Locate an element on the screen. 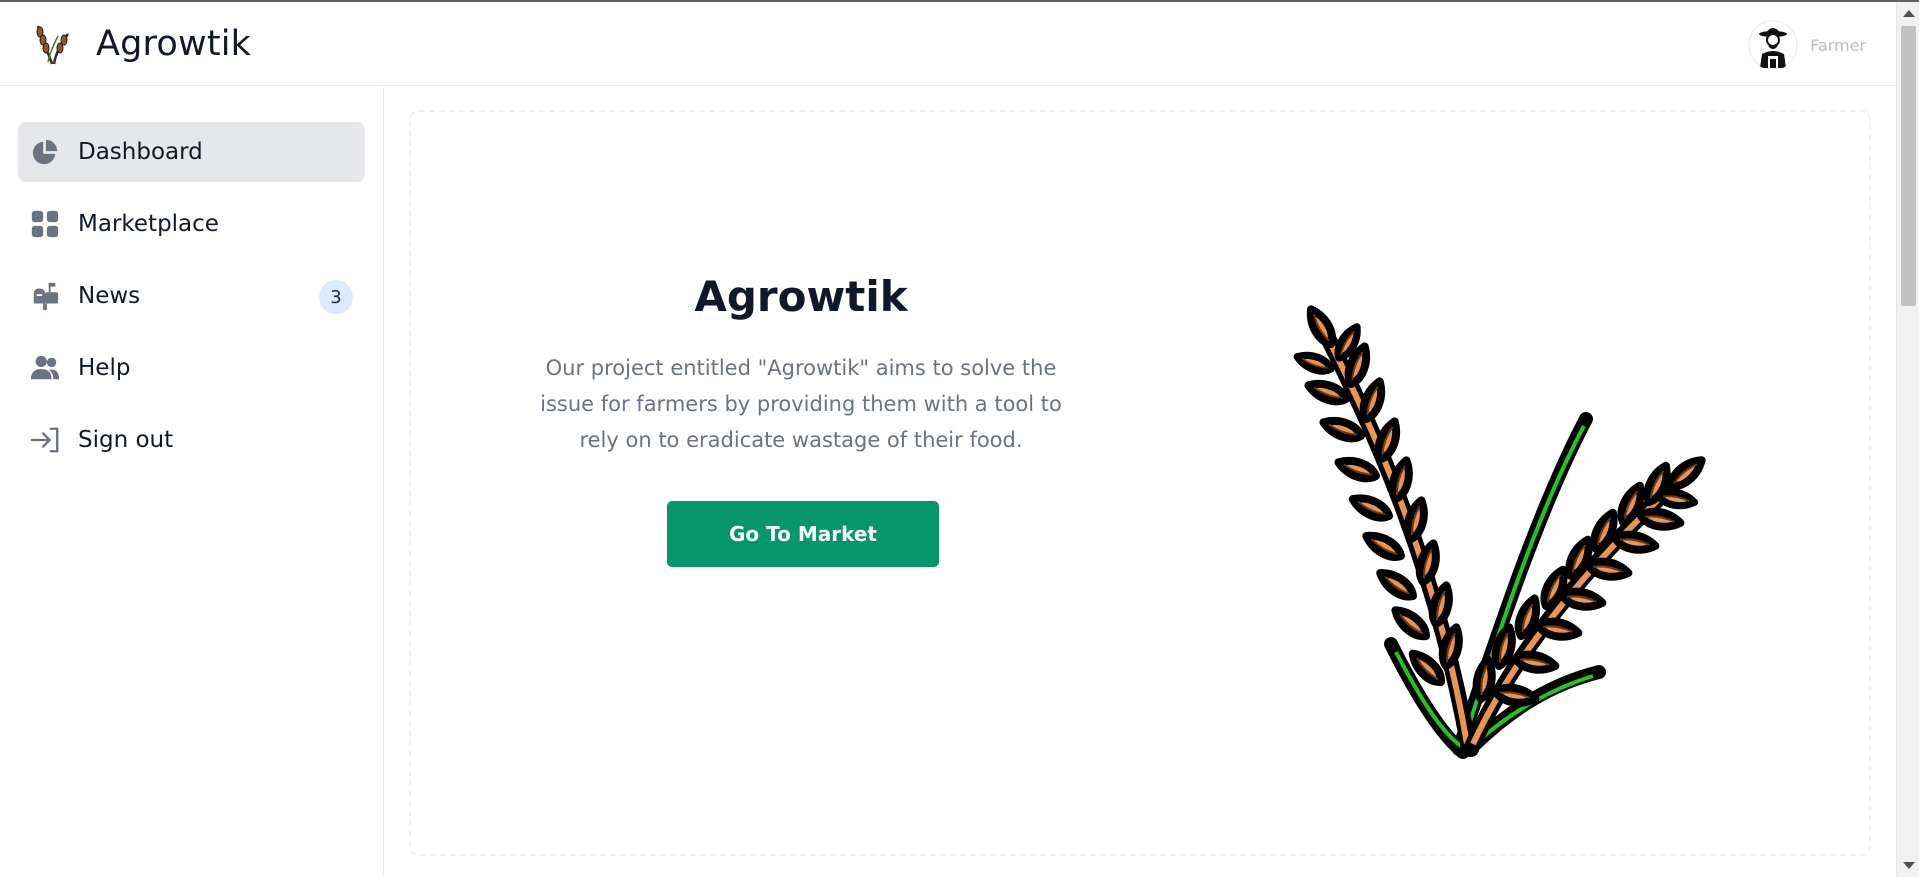  sidebar-item-sign-out: Sign out is located at coordinates (191, 440).